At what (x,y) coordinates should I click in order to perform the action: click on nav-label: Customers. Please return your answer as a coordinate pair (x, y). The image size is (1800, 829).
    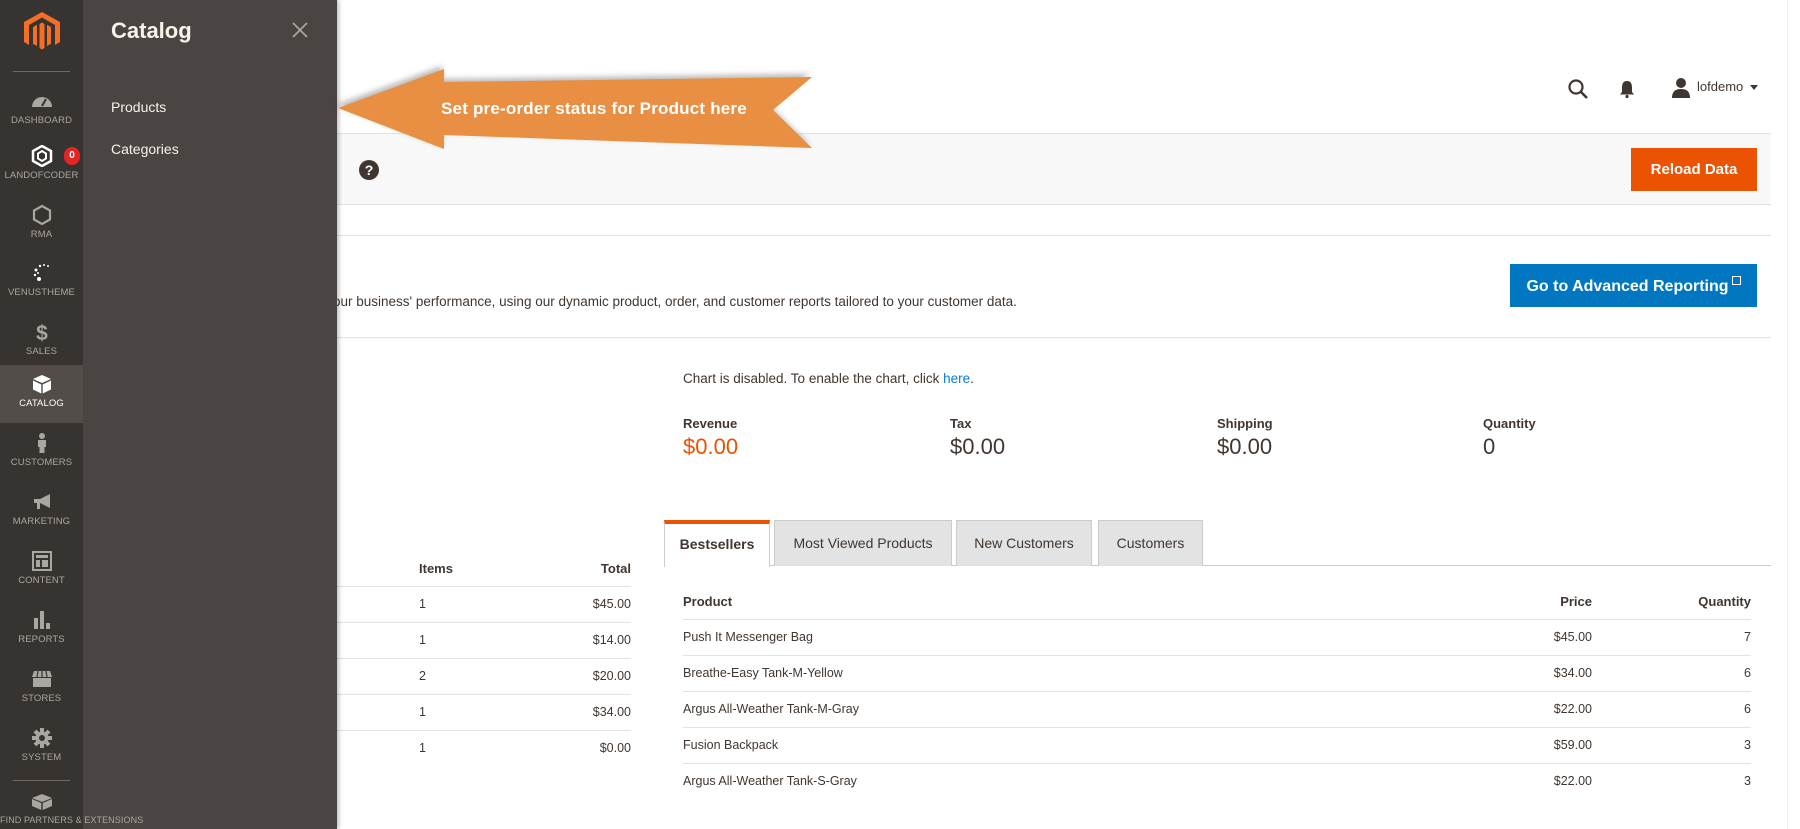
    Looking at the image, I should click on (41, 462).